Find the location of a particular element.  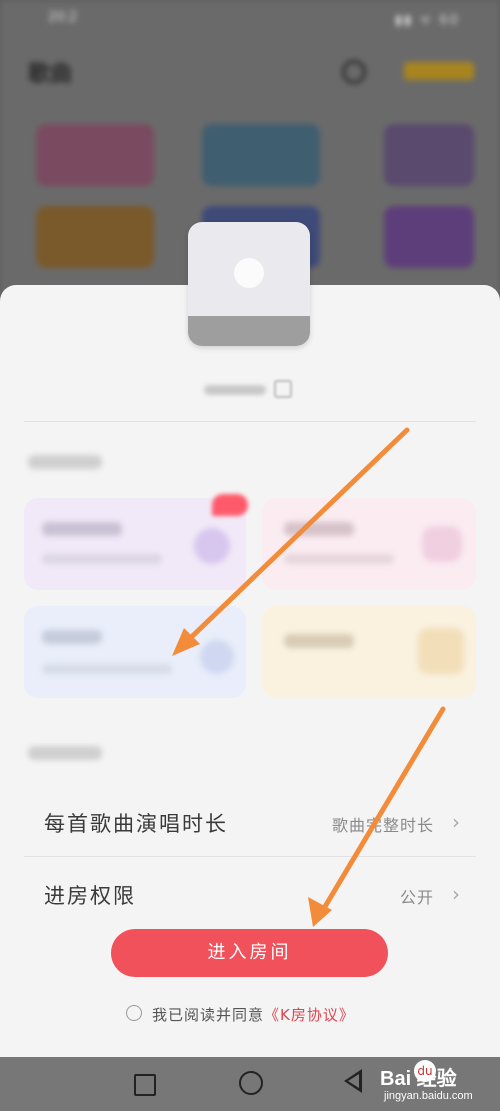

watermark-site: jingyan.baidu.com is located at coordinates (428, 1096).